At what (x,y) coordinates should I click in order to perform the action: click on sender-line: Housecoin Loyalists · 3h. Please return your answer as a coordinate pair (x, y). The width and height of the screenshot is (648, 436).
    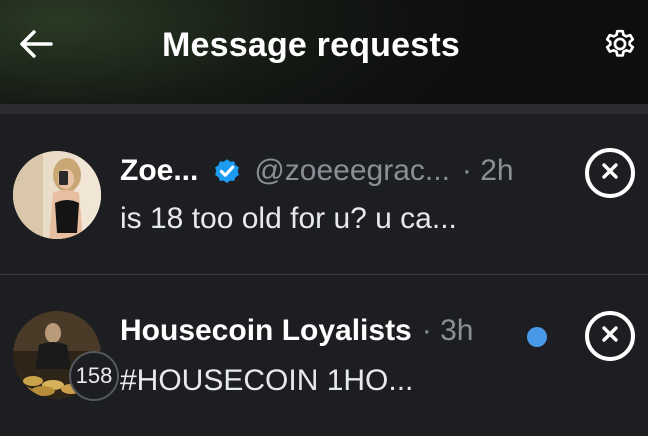
    Looking at the image, I should click on (296, 331).